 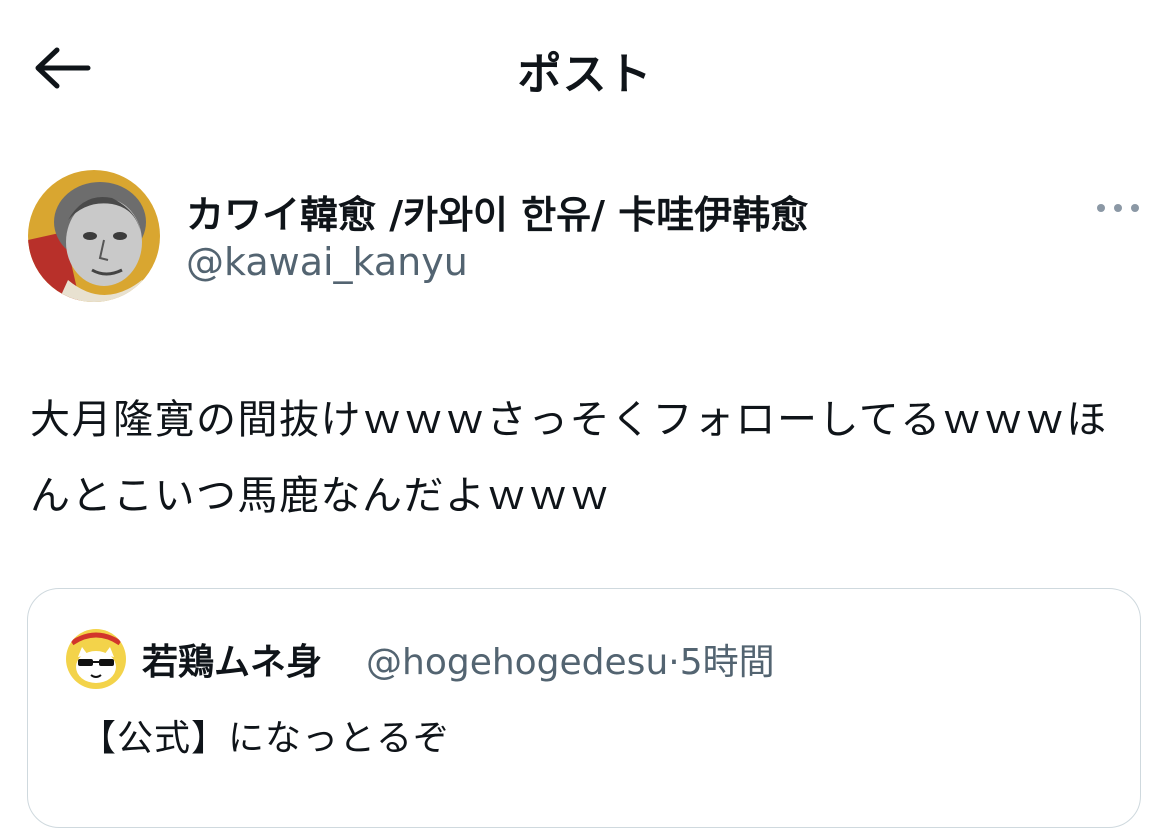 What do you see at coordinates (232, 659) in the screenshot?
I see `quoted-author-display-name: 若鶏ムネ身` at bounding box center [232, 659].